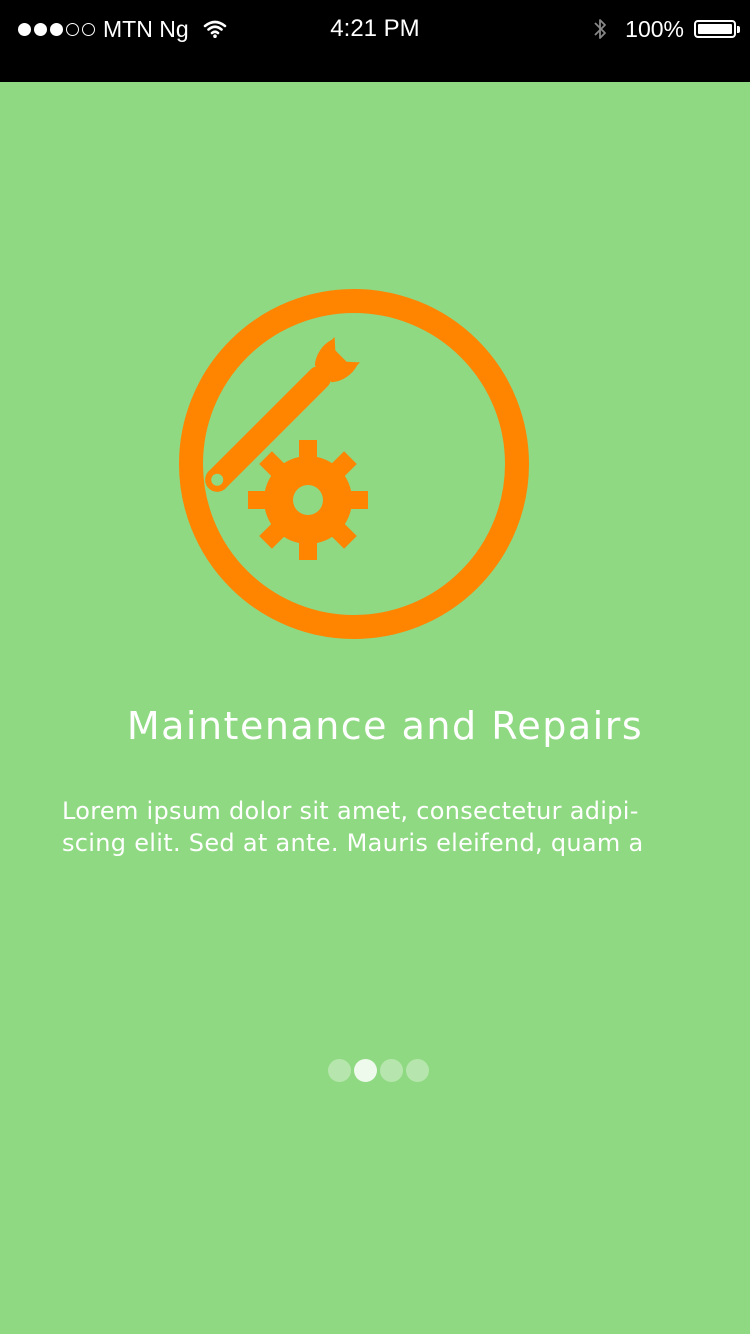  I want to click on status-bar: MTN Ng 4:21 PM 100%, so click(375, 41).